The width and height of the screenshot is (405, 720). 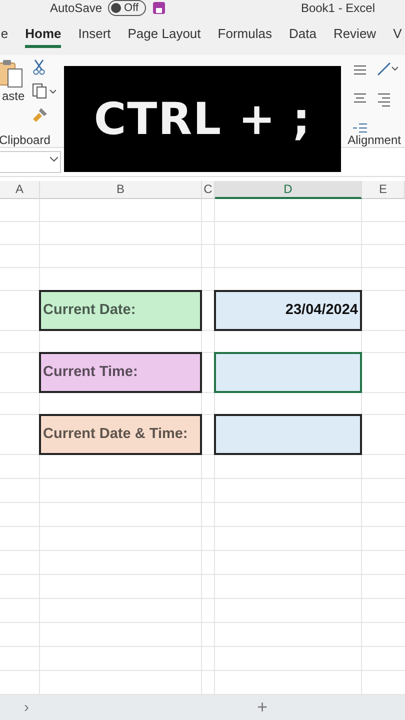 What do you see at coordinates (120, 434) in the screenshot?
I see `label-cell: Current Date & Time:` at bounding box center [120, 434].